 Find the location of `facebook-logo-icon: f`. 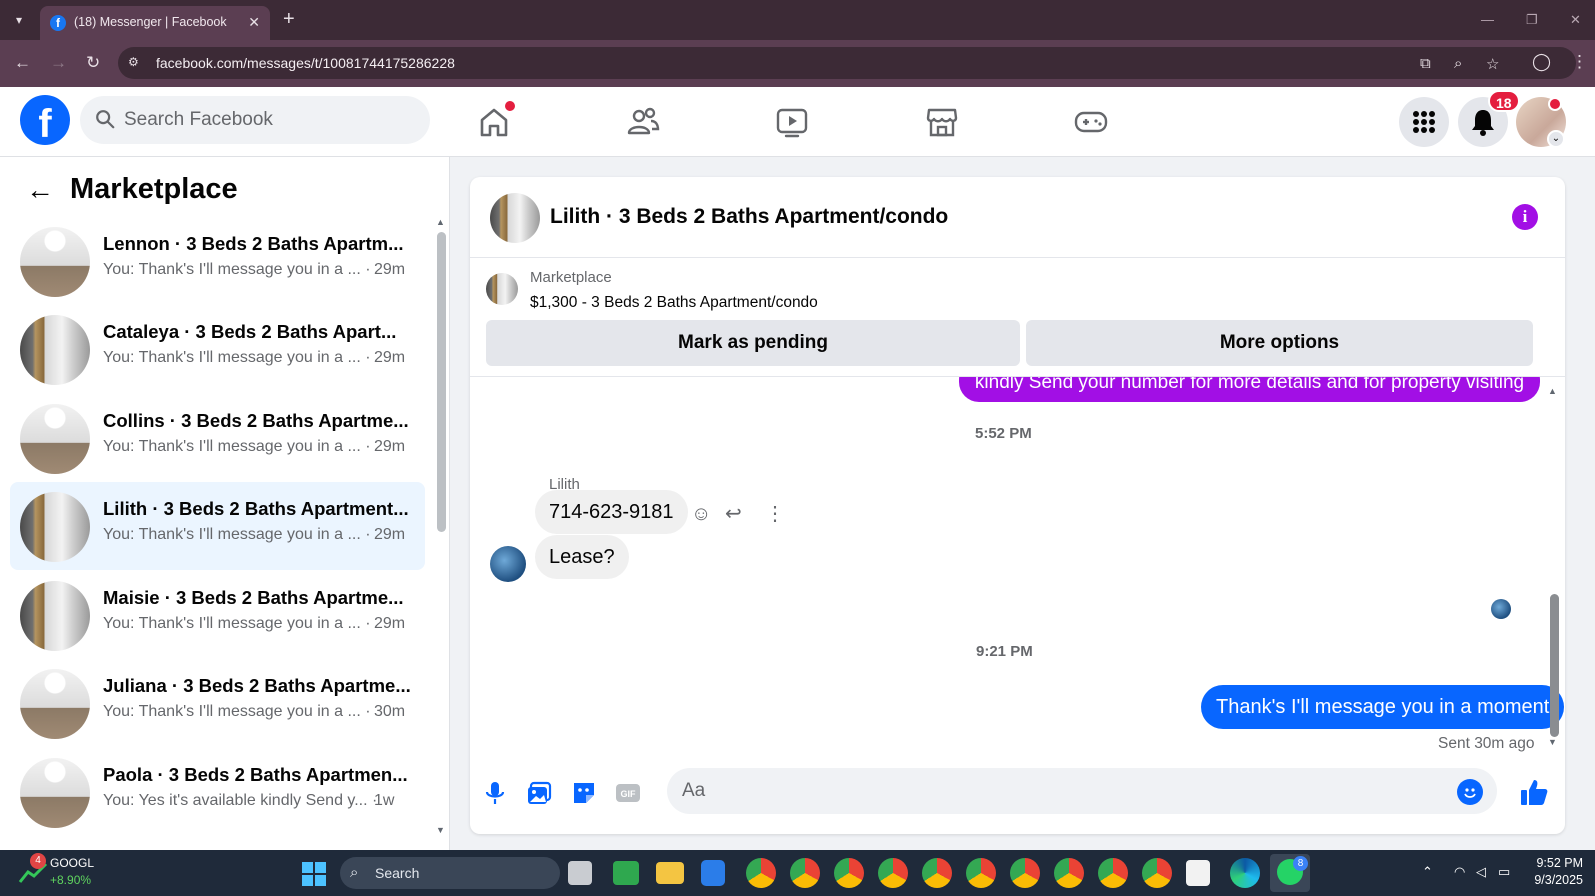

facebook-logo-icon: f is located at coordinates (45, 120).